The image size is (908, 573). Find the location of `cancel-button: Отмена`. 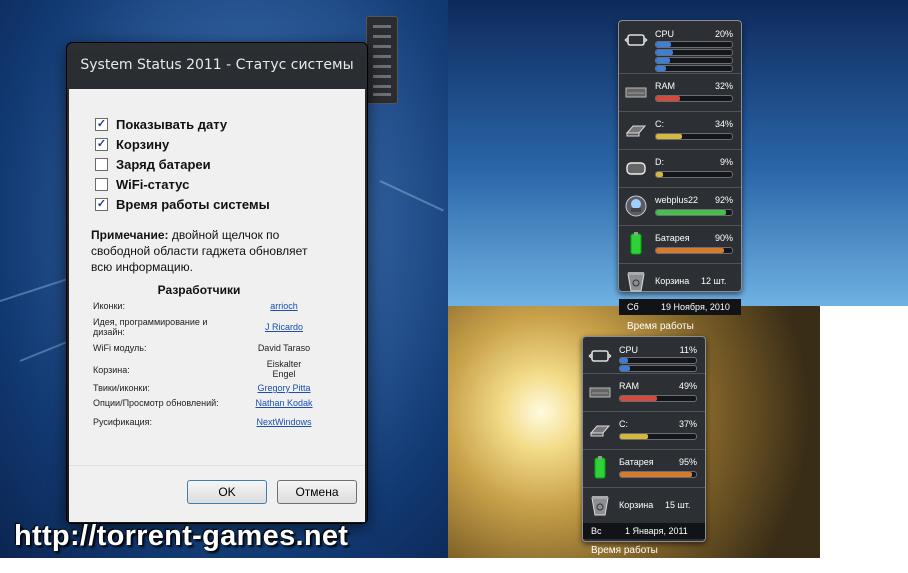

cancel-button: Отмена is located at coordinates (317, 492).